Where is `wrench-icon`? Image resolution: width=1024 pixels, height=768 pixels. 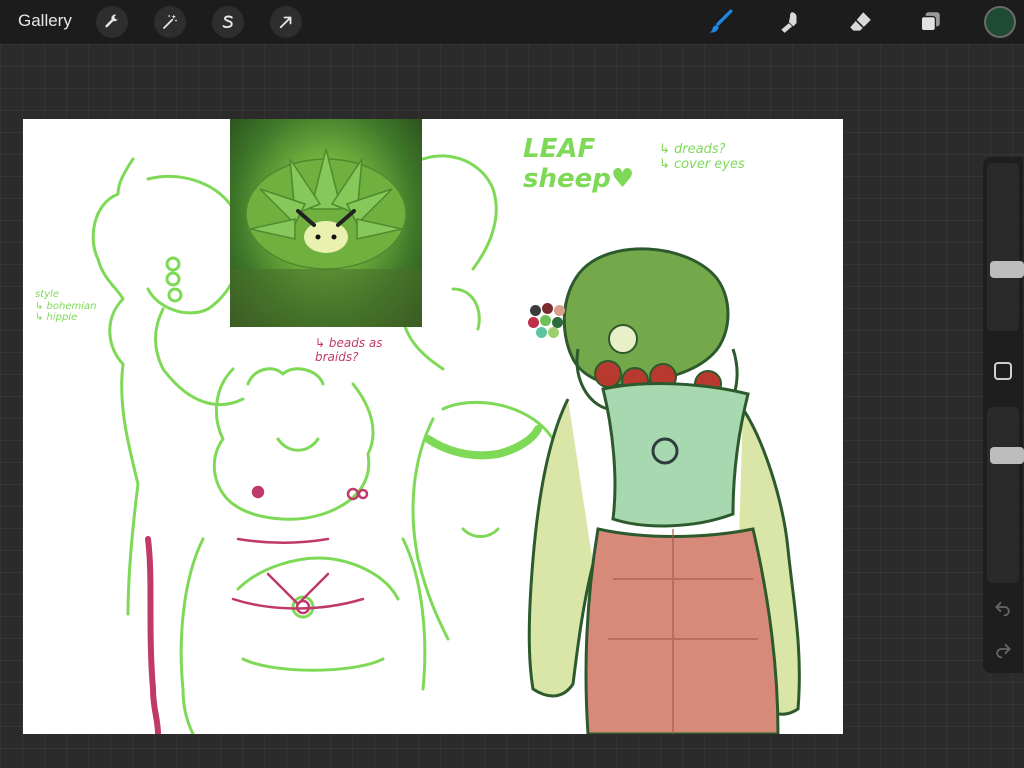 wrench-icon is located at coordinates (111, 21).